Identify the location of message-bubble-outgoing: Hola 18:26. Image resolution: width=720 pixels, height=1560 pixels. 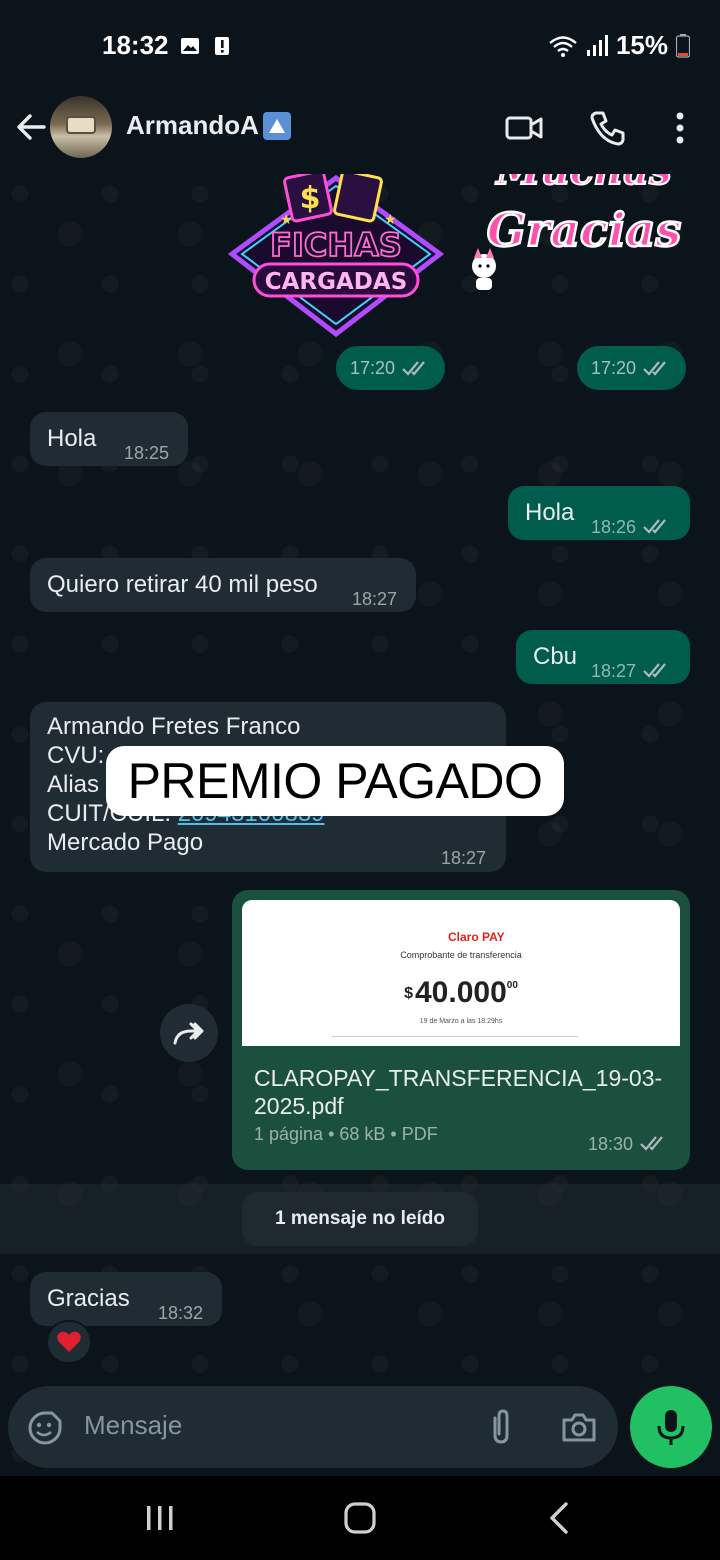
(599, 513).